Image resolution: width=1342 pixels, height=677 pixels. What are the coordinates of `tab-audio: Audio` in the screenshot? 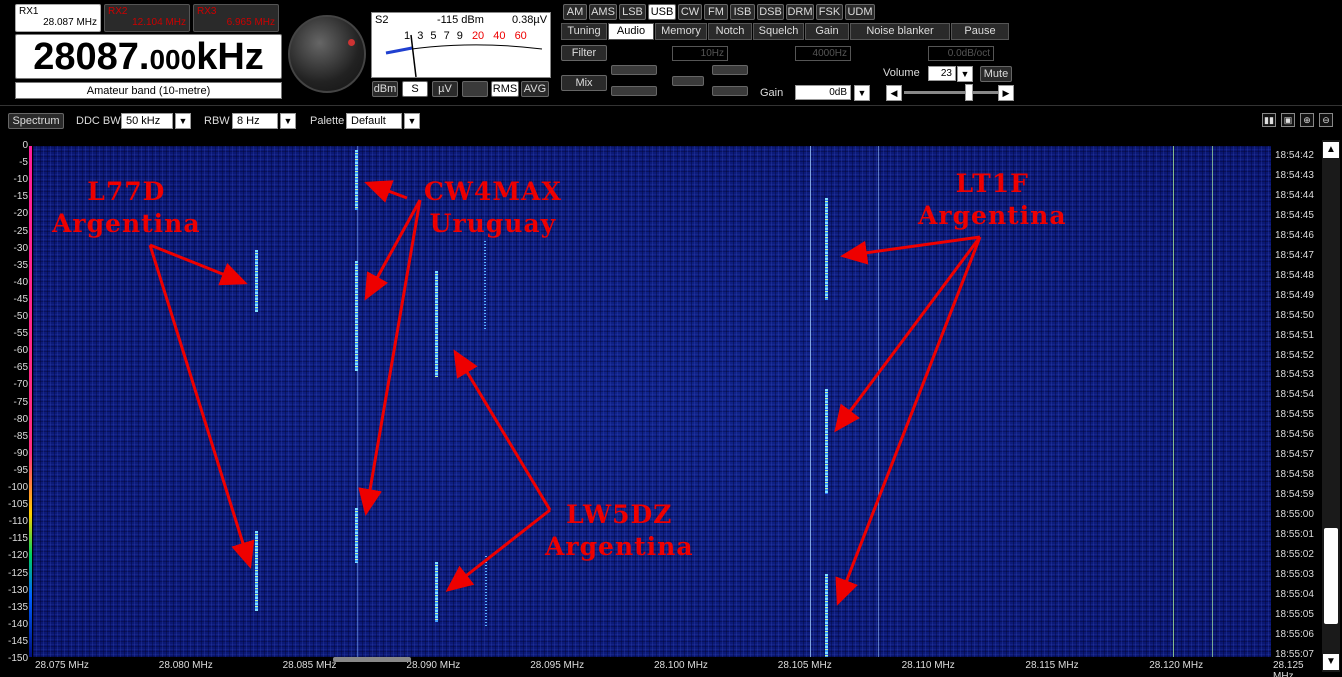 It's located at (631, 31).